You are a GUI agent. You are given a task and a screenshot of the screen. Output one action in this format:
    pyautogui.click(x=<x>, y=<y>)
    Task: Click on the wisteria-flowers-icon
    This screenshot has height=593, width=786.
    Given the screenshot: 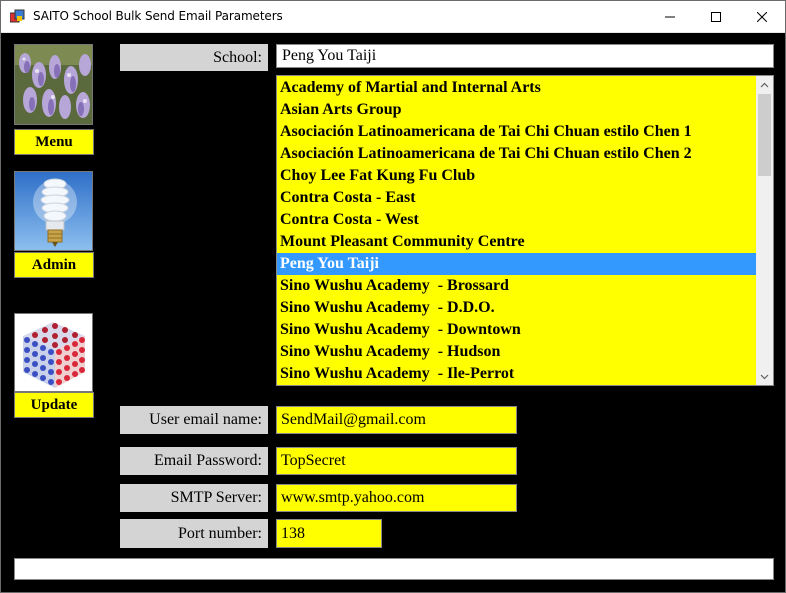 What is the action you would take?
    pyautogui.click(x=53, y=84)
    